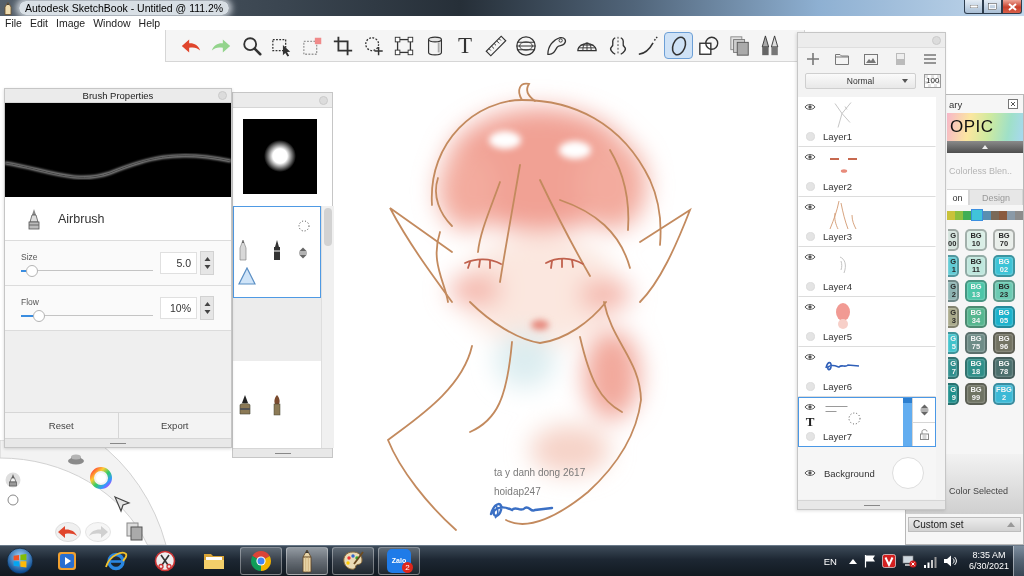 The image size is (1024, 576). What do you see at coordinates (62, 425) in the screenshot?
I see `panel-button: Reset` at bounding box center [62, 425].